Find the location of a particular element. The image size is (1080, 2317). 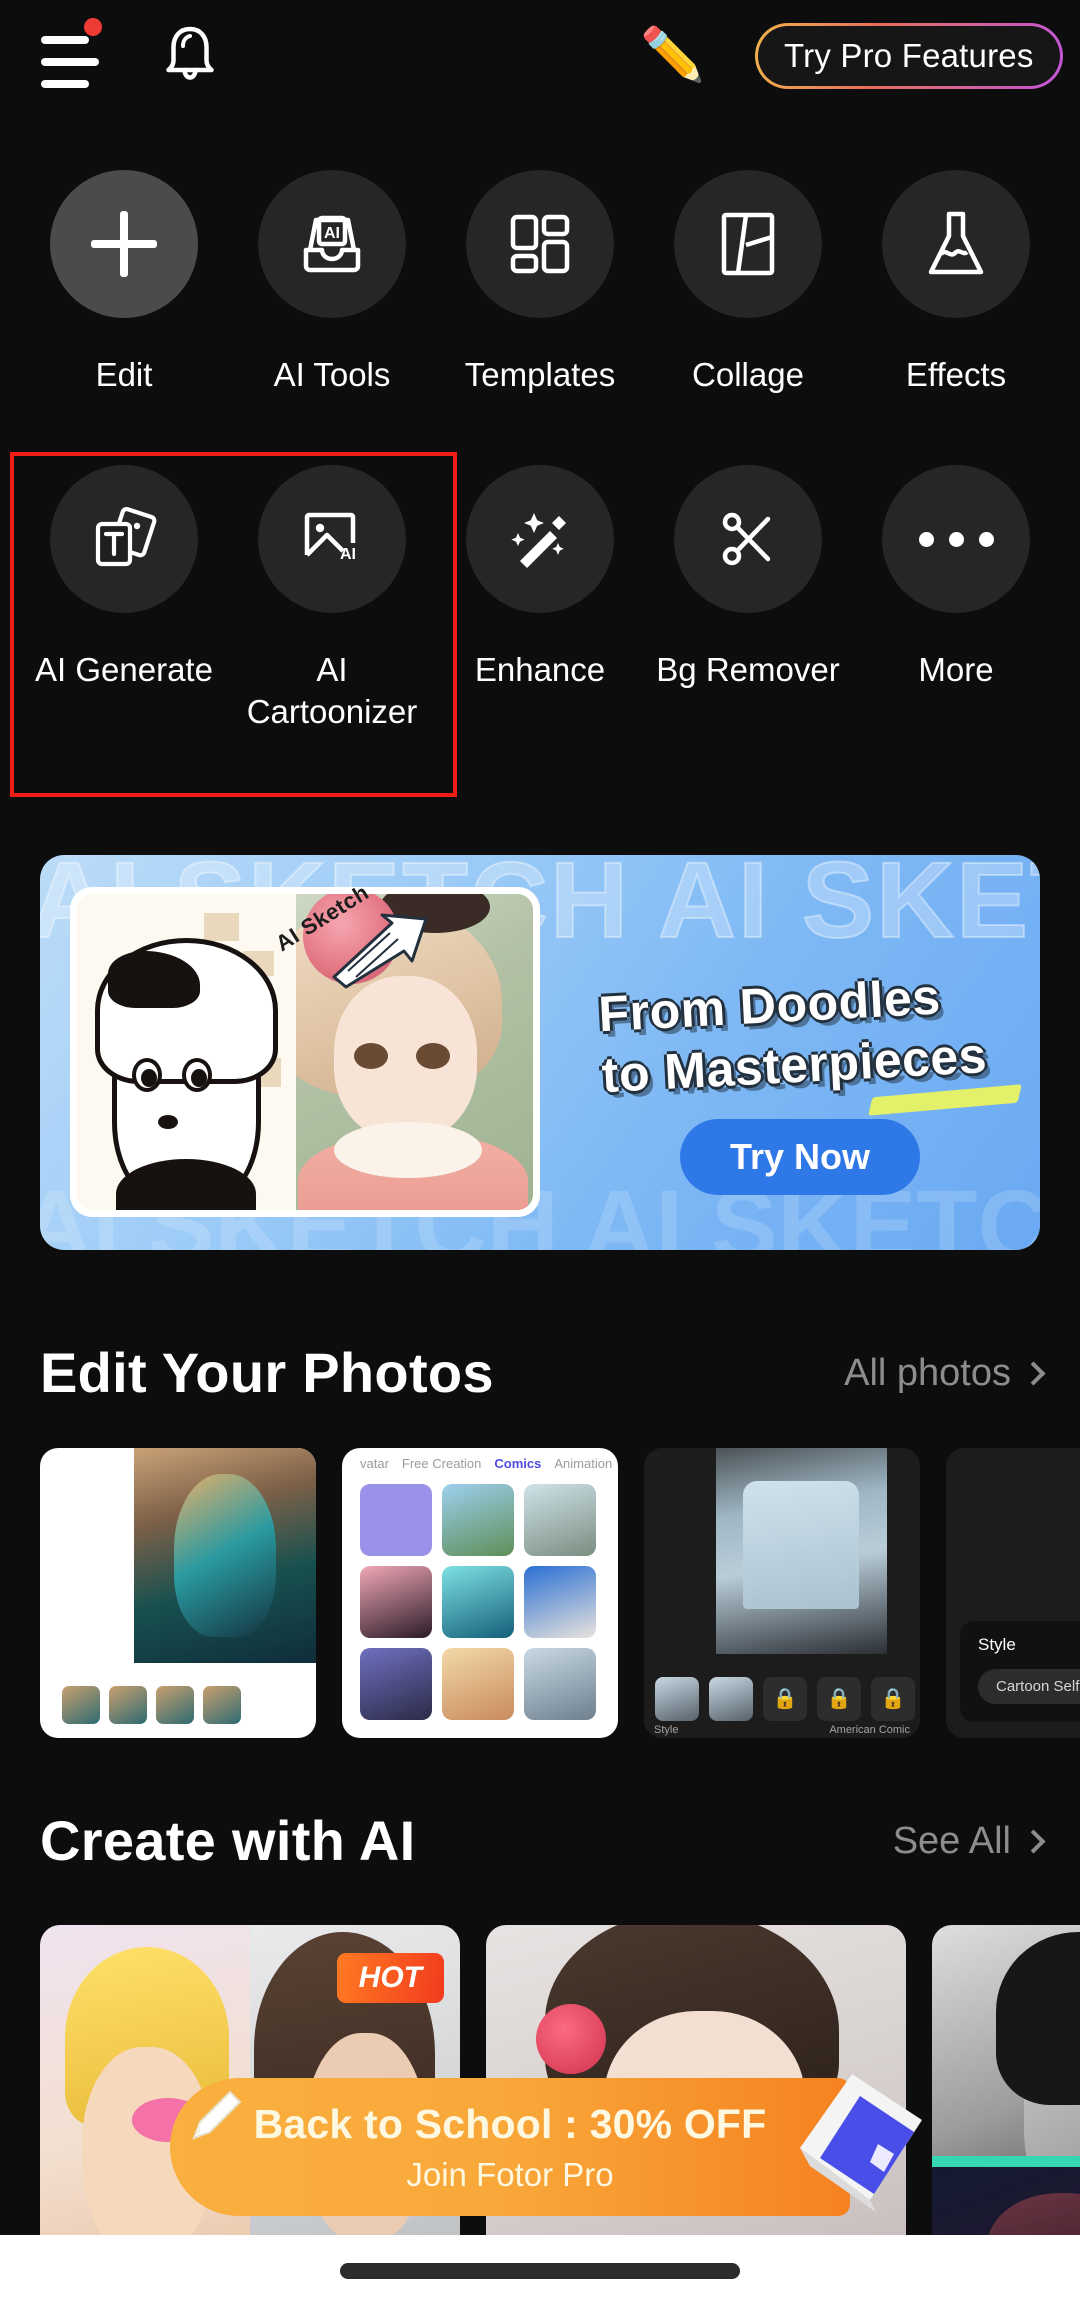

tool-more: More is located at coordinates (956, 578).